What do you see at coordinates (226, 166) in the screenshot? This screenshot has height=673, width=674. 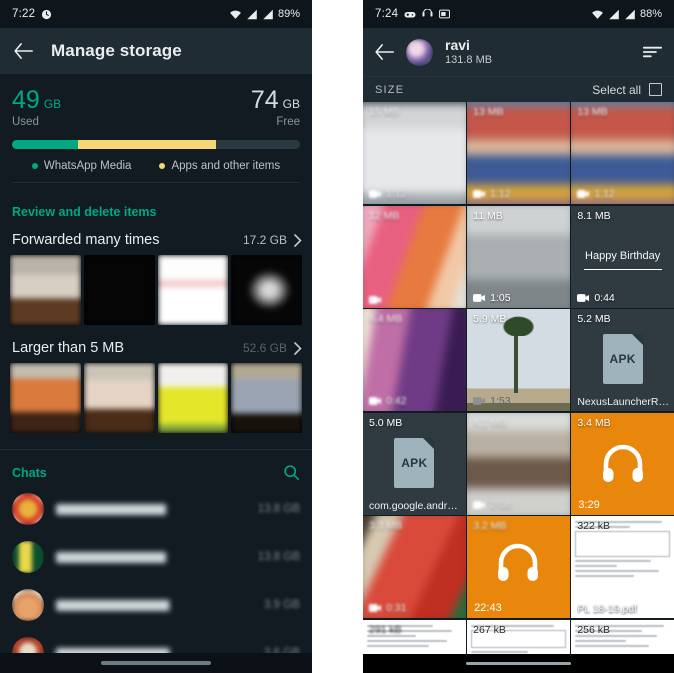 I see `legend-label-apps: Apps and other items` at bounding box center [226, 166].